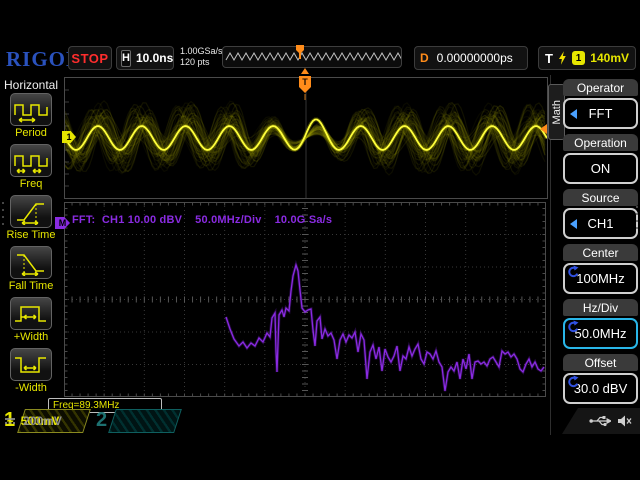 This screenshot has width=640, height=480. What do you see at coordinates (609, 58) in the screenshot?
I see `trigger-level-value: 140mV` at bounding box center [609, 58].